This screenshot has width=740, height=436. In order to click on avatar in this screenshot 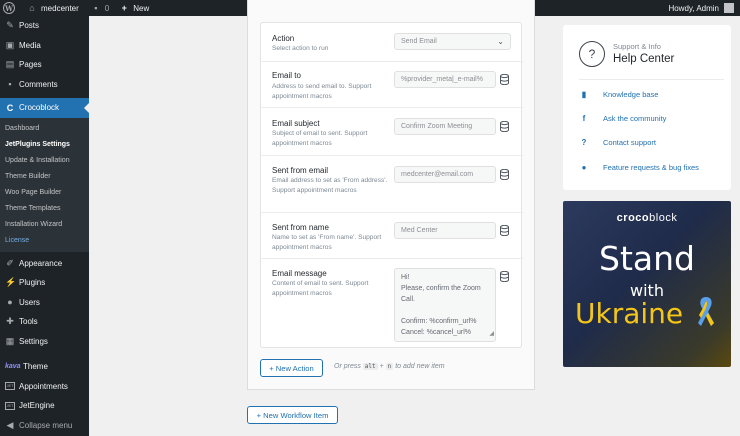, I will do `click(729, 8)`.